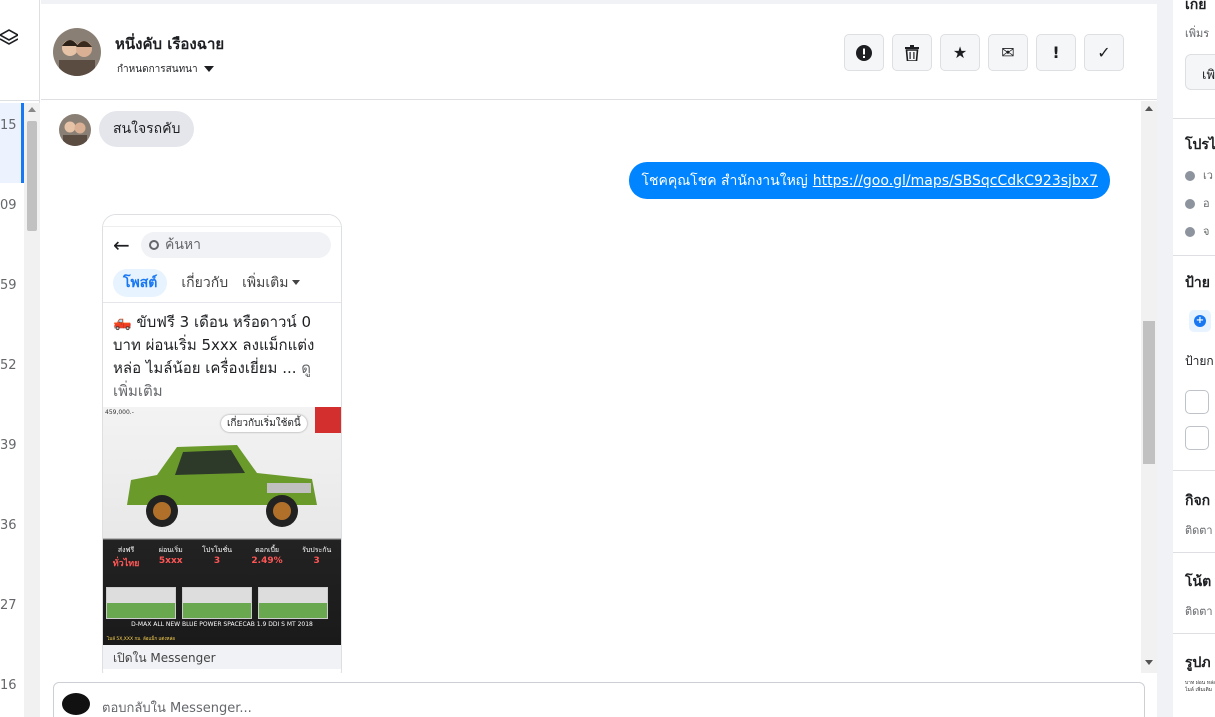 This screenshot has width=1215, height=717. What do you see at coordinates (8, 205) in the screenshot?
I see `conversation-time: 09` at bounding box center [8, 205].